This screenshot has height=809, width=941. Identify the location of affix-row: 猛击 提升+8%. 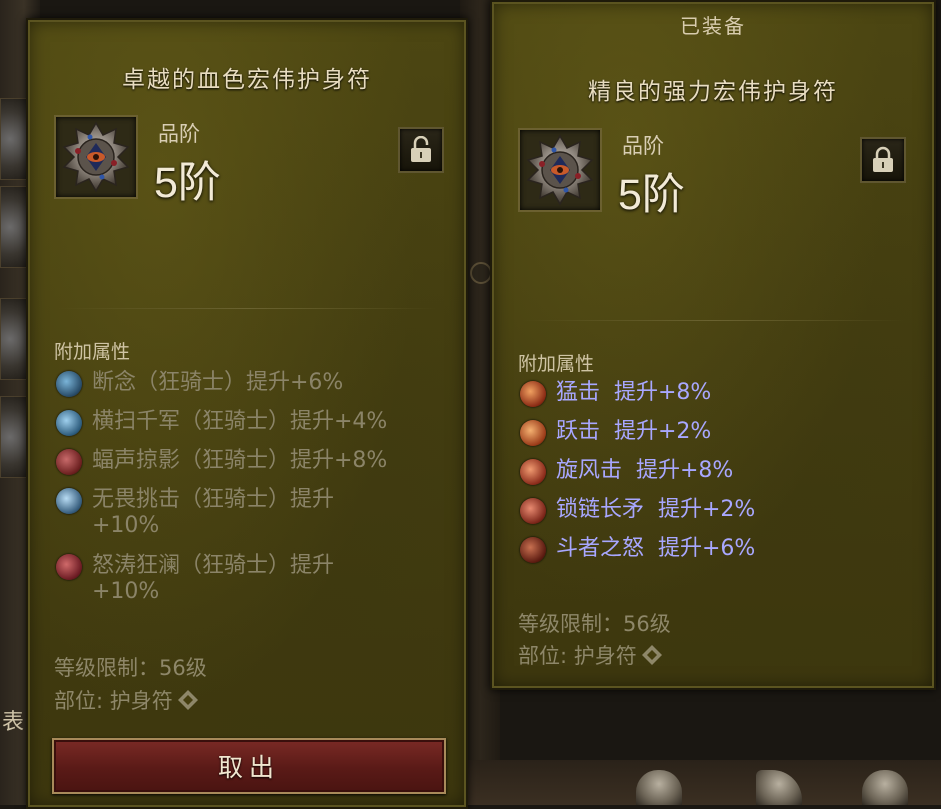
(615, 393).